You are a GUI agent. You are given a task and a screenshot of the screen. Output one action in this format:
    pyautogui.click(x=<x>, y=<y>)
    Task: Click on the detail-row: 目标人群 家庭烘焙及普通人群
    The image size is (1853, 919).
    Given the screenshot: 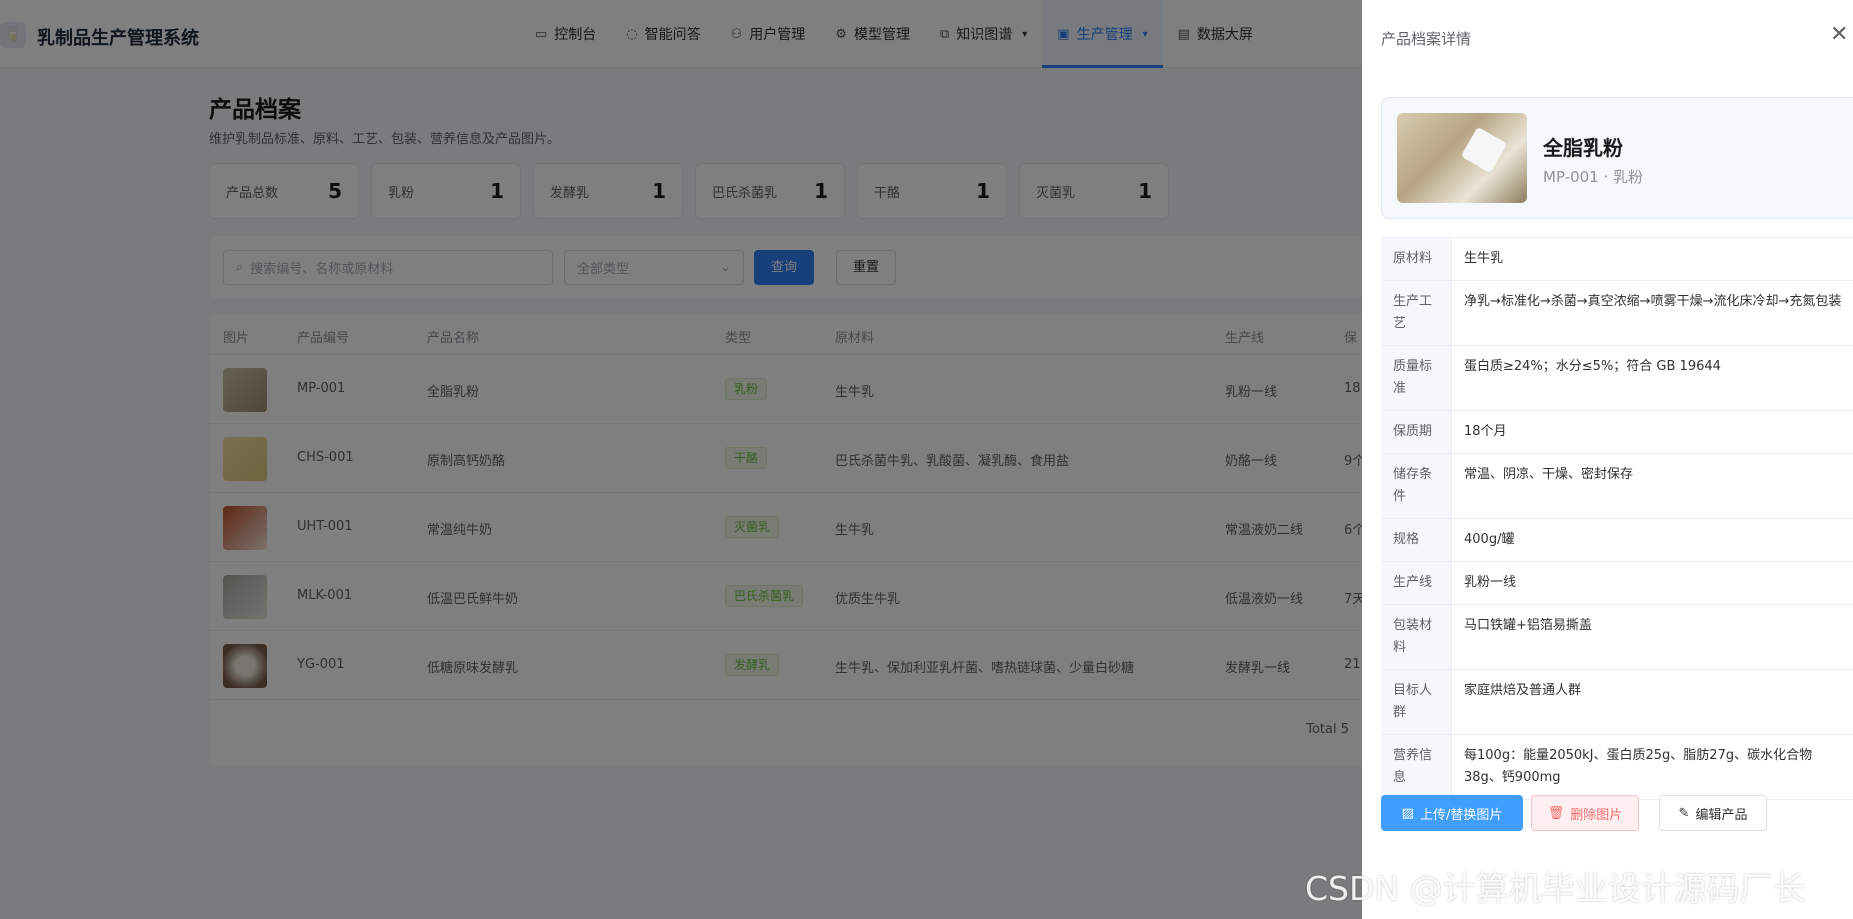 What is the action you would take?
    pyautogui.click(x=1617, y=702)
    